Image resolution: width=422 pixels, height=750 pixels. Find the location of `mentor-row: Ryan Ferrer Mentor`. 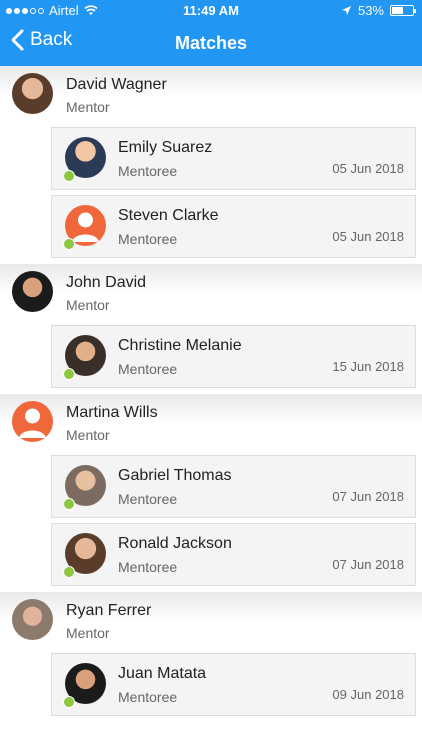

mentor-row: Ryan Ferrer Mentor is located at coordinates (211, 622).